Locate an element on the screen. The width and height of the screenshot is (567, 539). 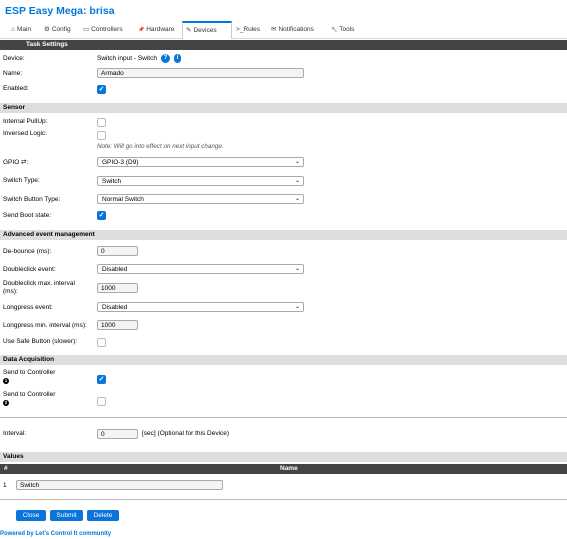
tab-label: Config is located at coordinates (61, 29).